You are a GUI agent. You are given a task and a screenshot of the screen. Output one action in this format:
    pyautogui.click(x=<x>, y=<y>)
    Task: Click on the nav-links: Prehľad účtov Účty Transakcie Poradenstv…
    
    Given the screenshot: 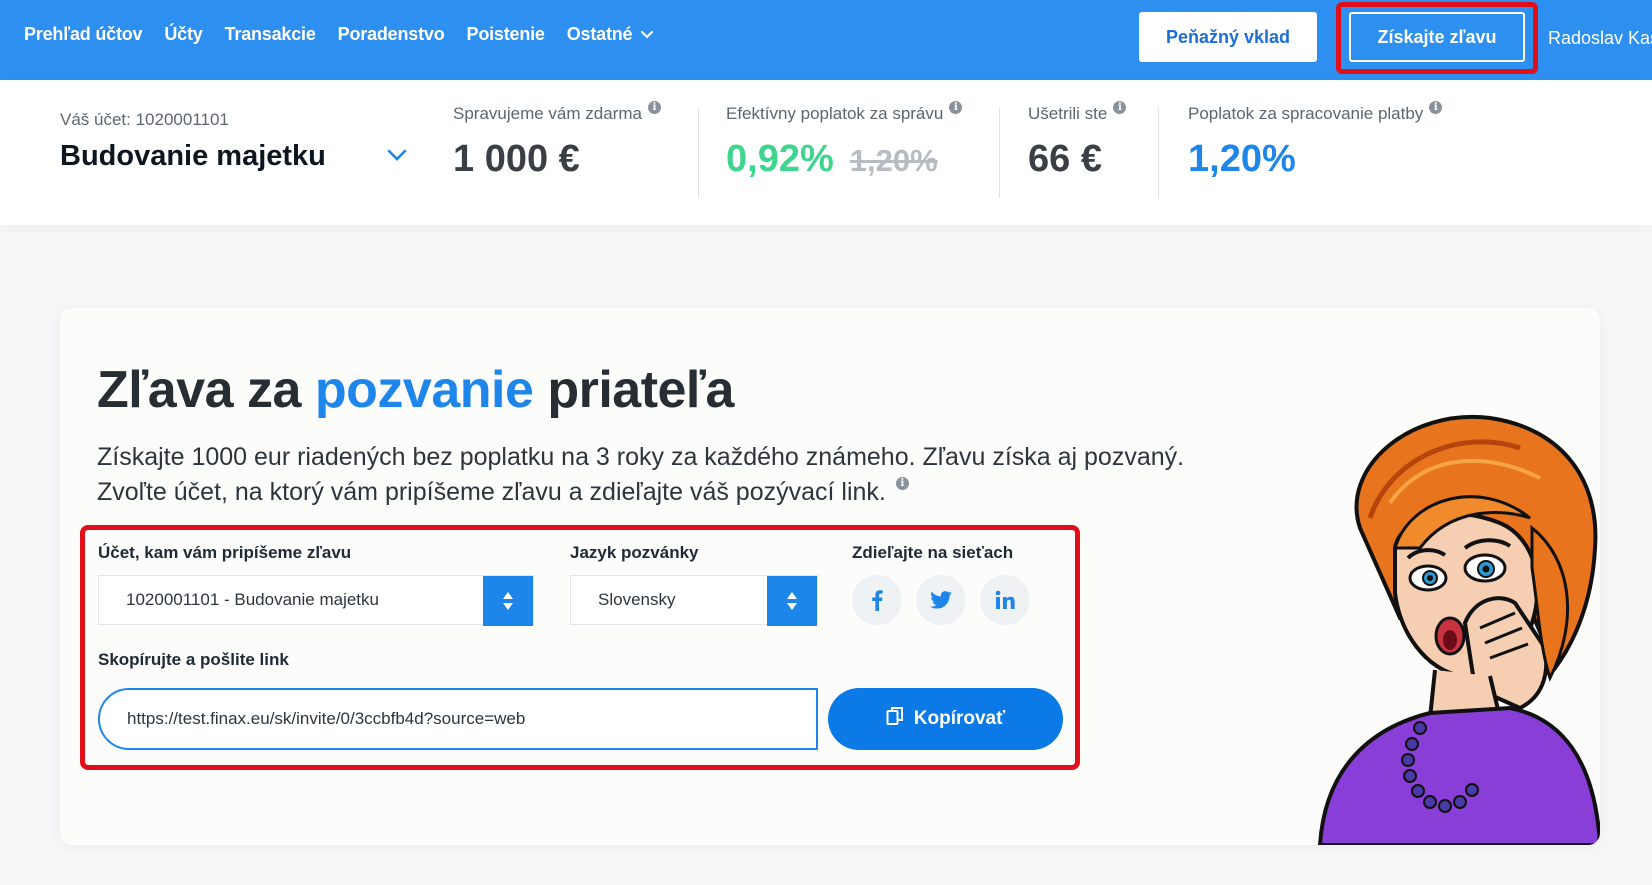 What is the action you would take?
    pyautogui.click(x=350, y=34)
    